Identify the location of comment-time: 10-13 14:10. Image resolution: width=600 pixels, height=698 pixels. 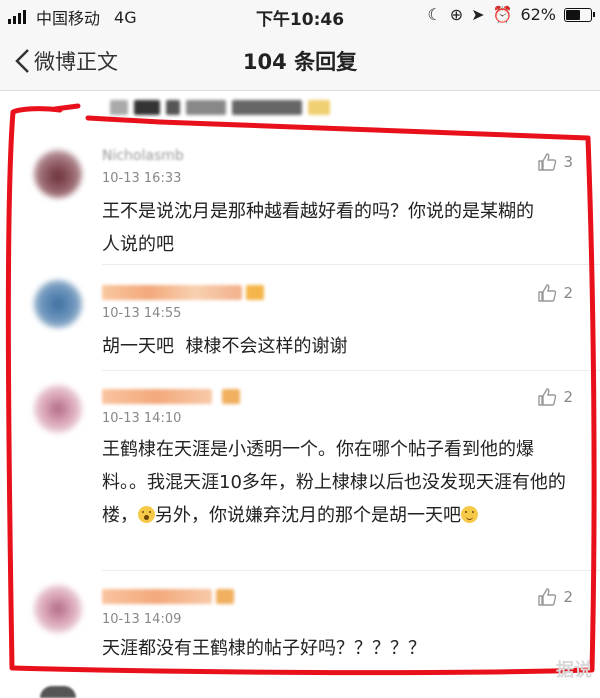
(142, 418).